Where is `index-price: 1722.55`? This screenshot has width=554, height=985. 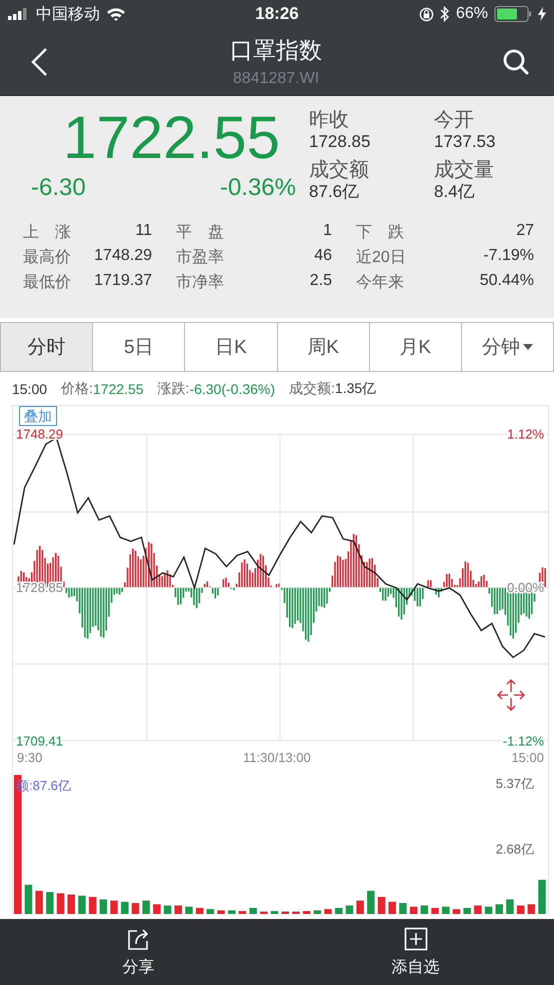 index-price: 1722.55 is located at coordinates (171, 138).